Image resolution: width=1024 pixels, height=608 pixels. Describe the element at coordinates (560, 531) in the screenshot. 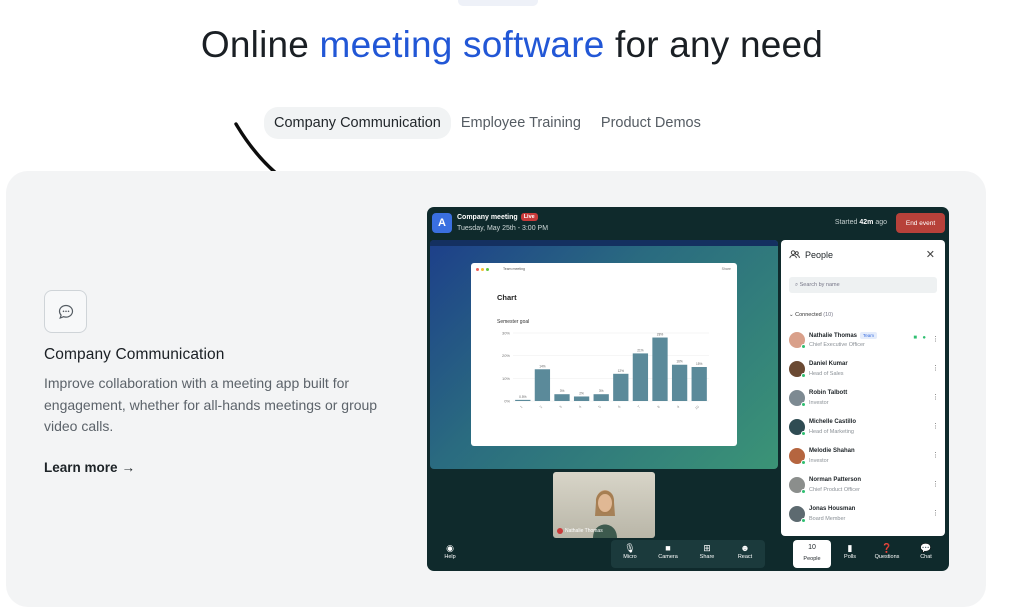

I see `mic-muted-icon` at that location.